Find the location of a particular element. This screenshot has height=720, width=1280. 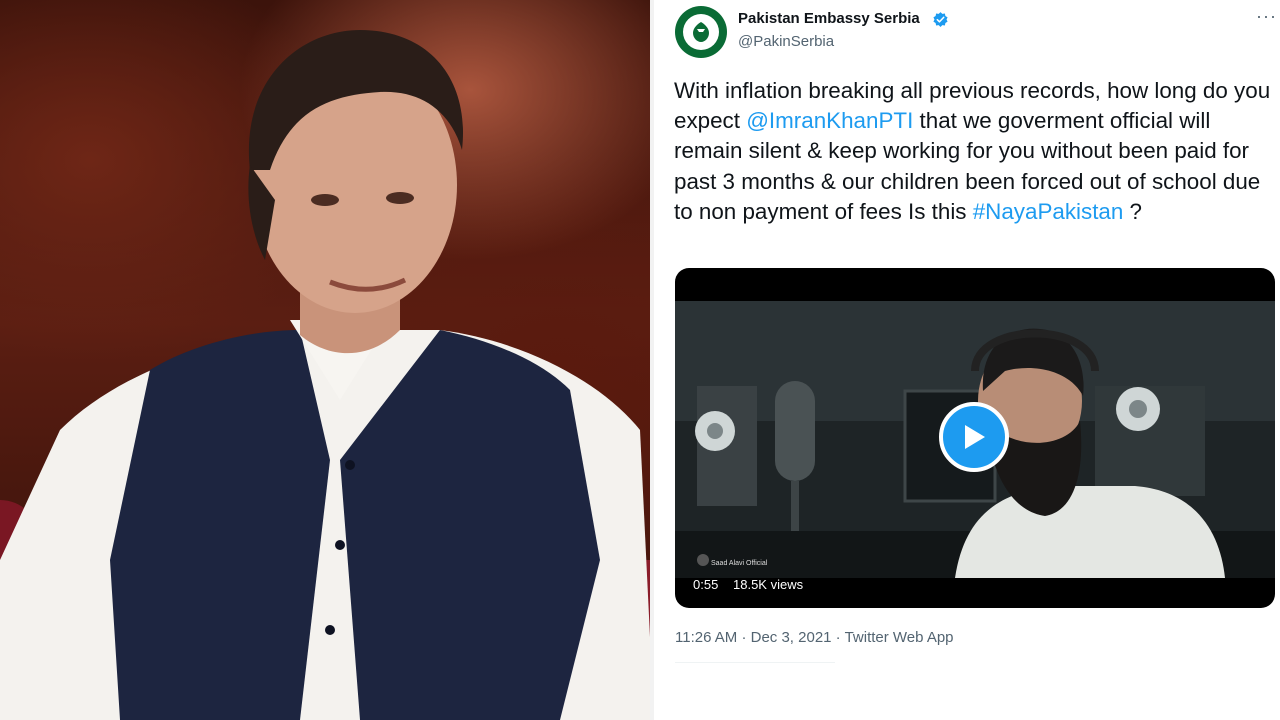

play-icon is located at coordinates (974, 437).